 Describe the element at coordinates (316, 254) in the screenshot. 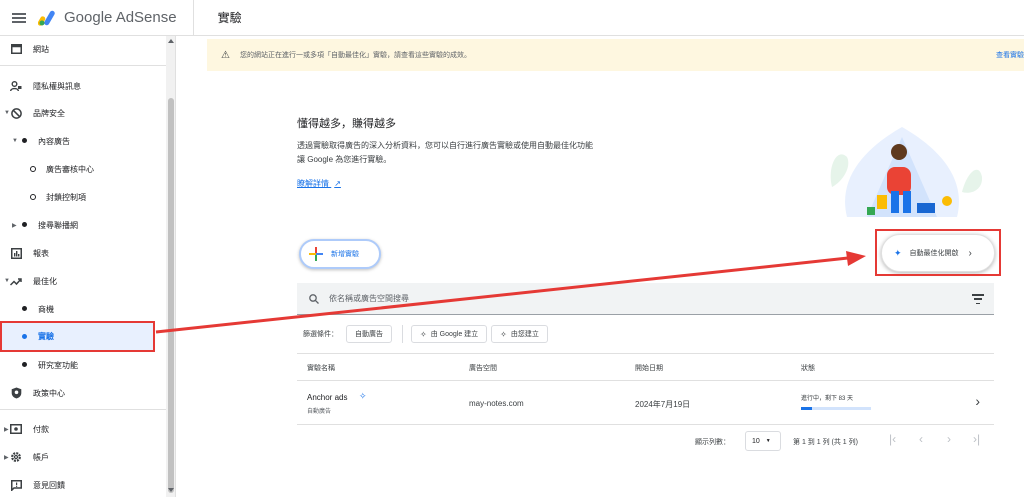

I see `plus-icon` at that location.